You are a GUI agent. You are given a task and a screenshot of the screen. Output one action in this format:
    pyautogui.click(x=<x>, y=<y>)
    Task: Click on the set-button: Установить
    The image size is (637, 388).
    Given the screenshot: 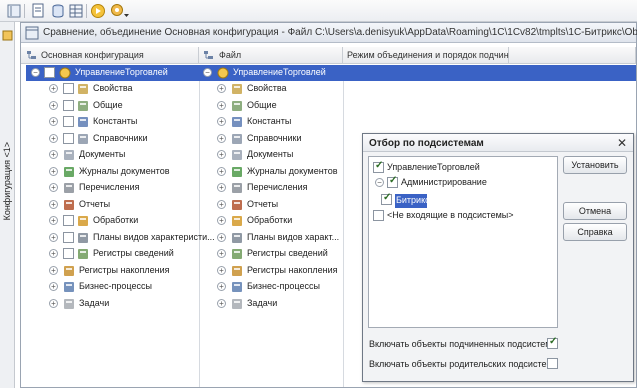 What is the action you would take?
    pyautogui.click(x=595, y=165)
    